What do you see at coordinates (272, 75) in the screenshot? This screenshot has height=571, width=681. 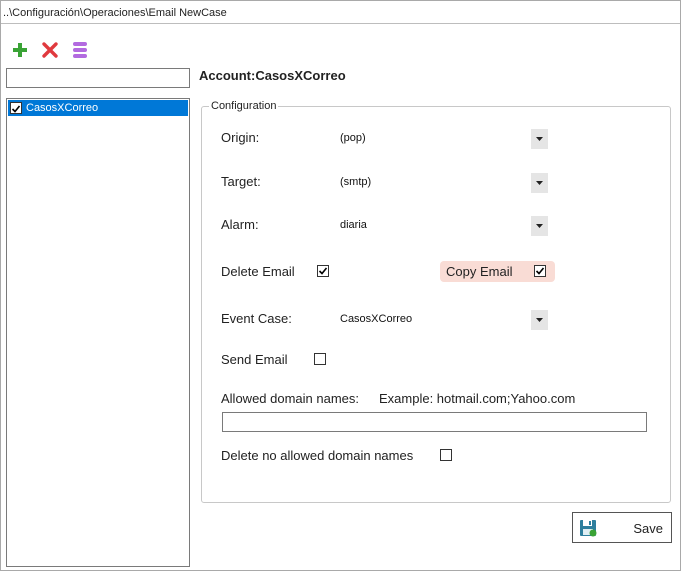 I see `account-title: Account:CasosXCorreo` at bounding box center [272, 75].